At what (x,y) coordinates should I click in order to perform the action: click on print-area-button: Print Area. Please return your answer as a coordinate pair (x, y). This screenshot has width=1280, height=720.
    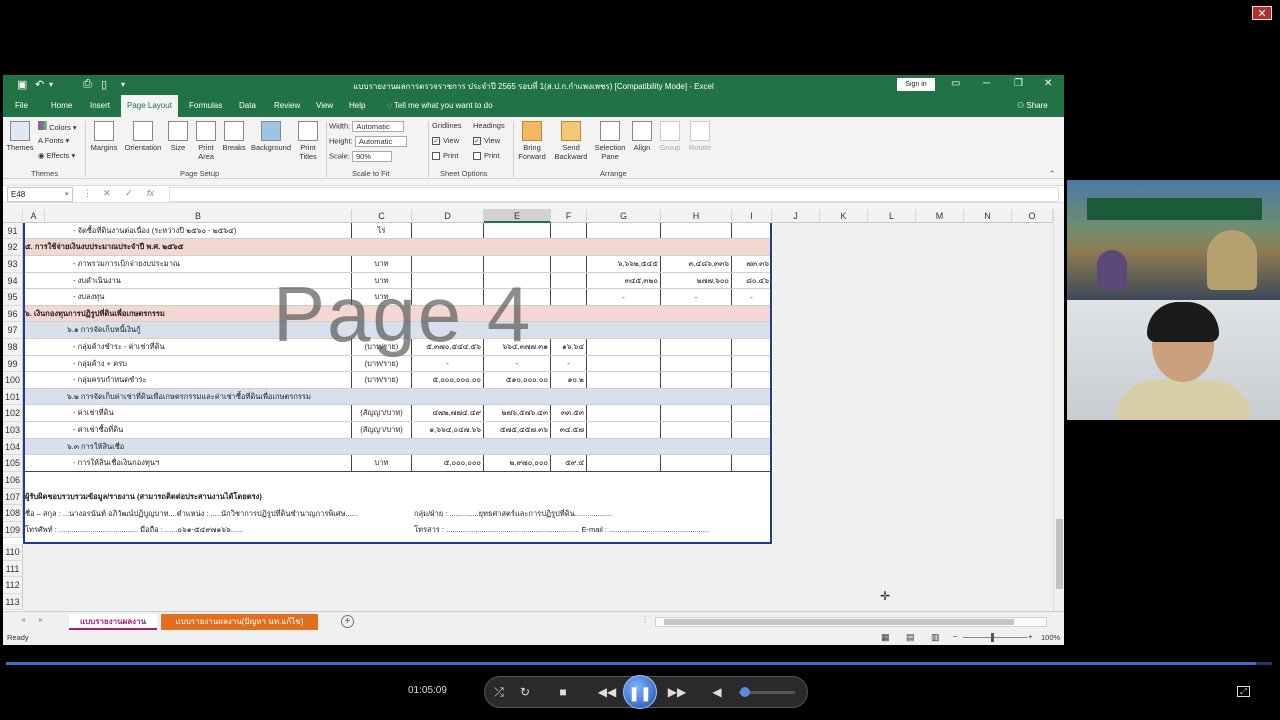
    Looking at the image, I should click on (206, 141).